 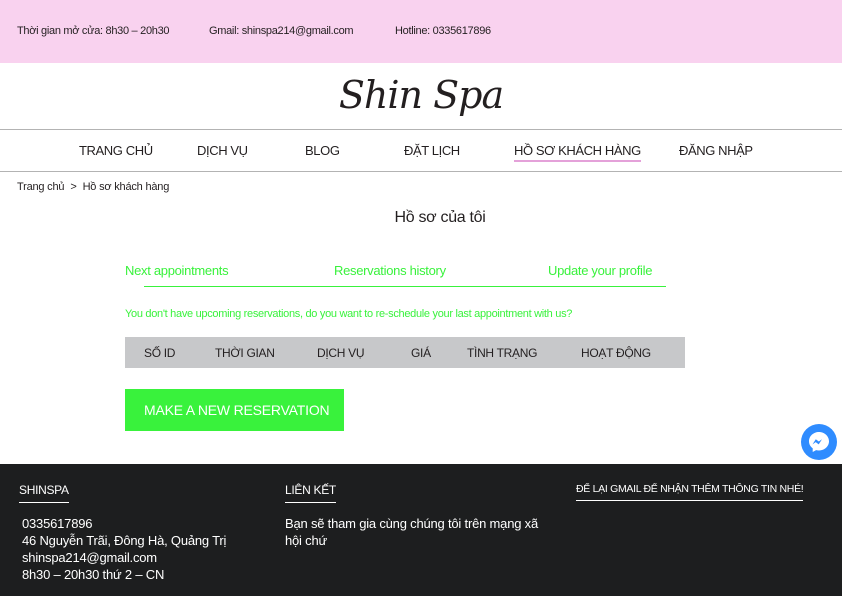 I want to click on footer-phone: 0335617896, so click(x=124, y=523).